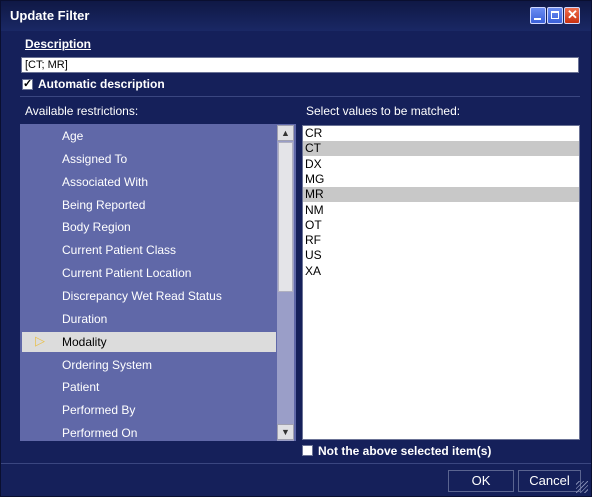 The height and width of the screenshot is (497, 592). I want to click on close-icon: ✕, so click(572, 14).